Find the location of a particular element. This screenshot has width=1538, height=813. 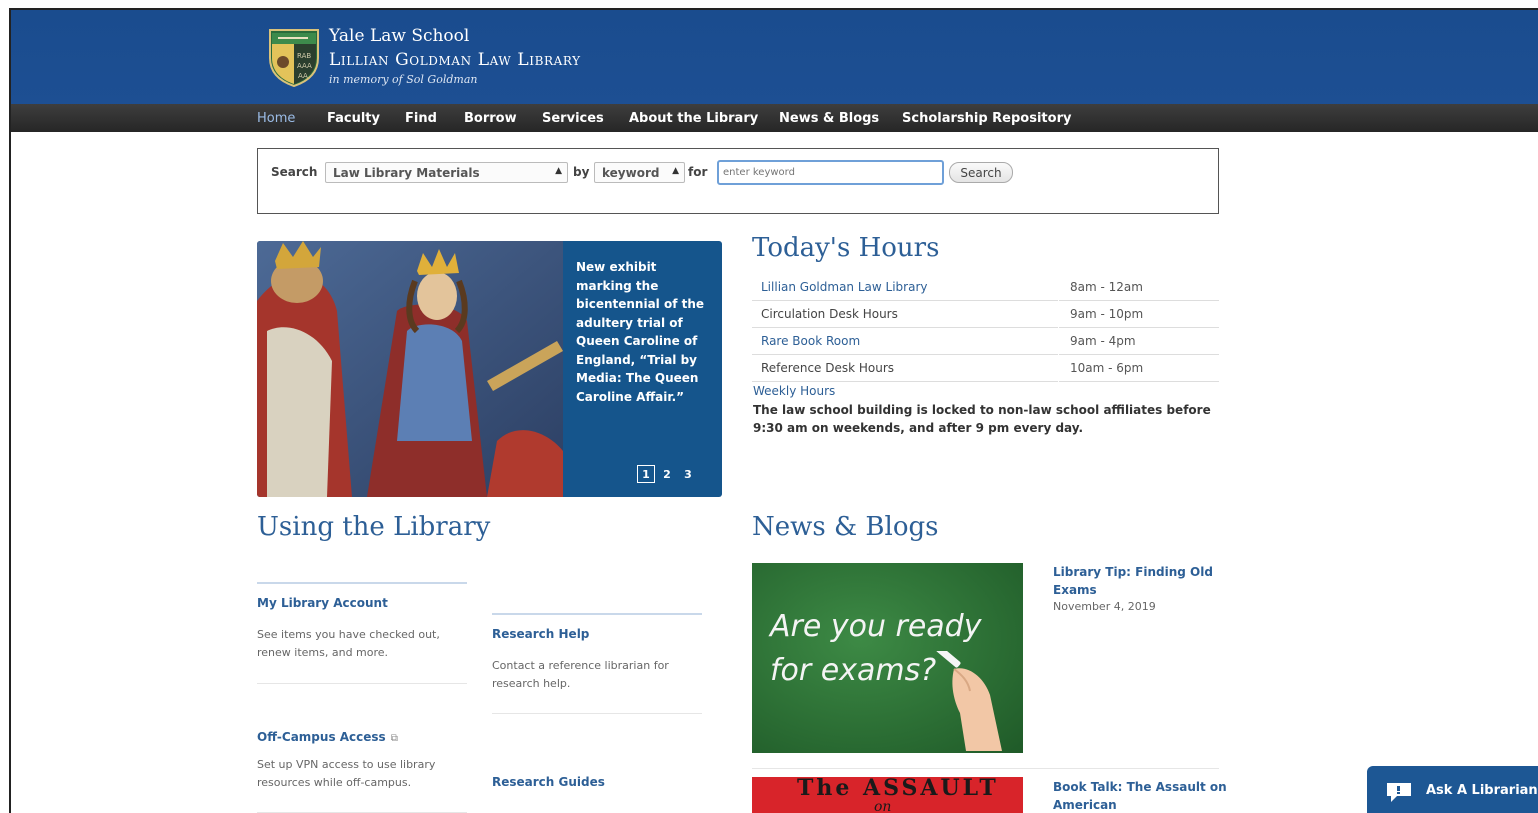

svg-text: AAA is located at coordinates (304, 66).